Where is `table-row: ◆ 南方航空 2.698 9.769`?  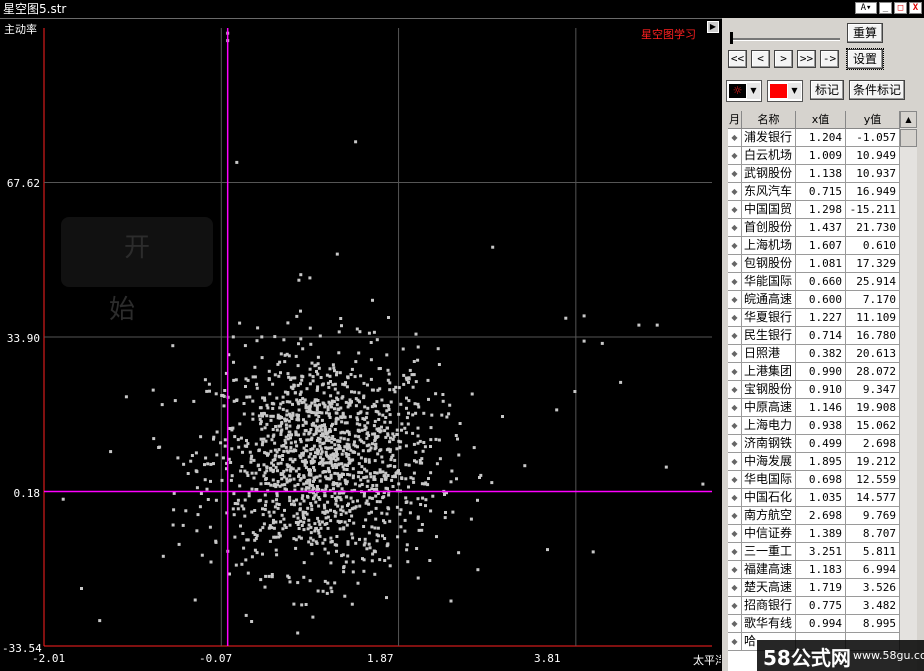
table-row: ◆ 南方航空 2.698 9.769 is located at coordinates (814, 516).